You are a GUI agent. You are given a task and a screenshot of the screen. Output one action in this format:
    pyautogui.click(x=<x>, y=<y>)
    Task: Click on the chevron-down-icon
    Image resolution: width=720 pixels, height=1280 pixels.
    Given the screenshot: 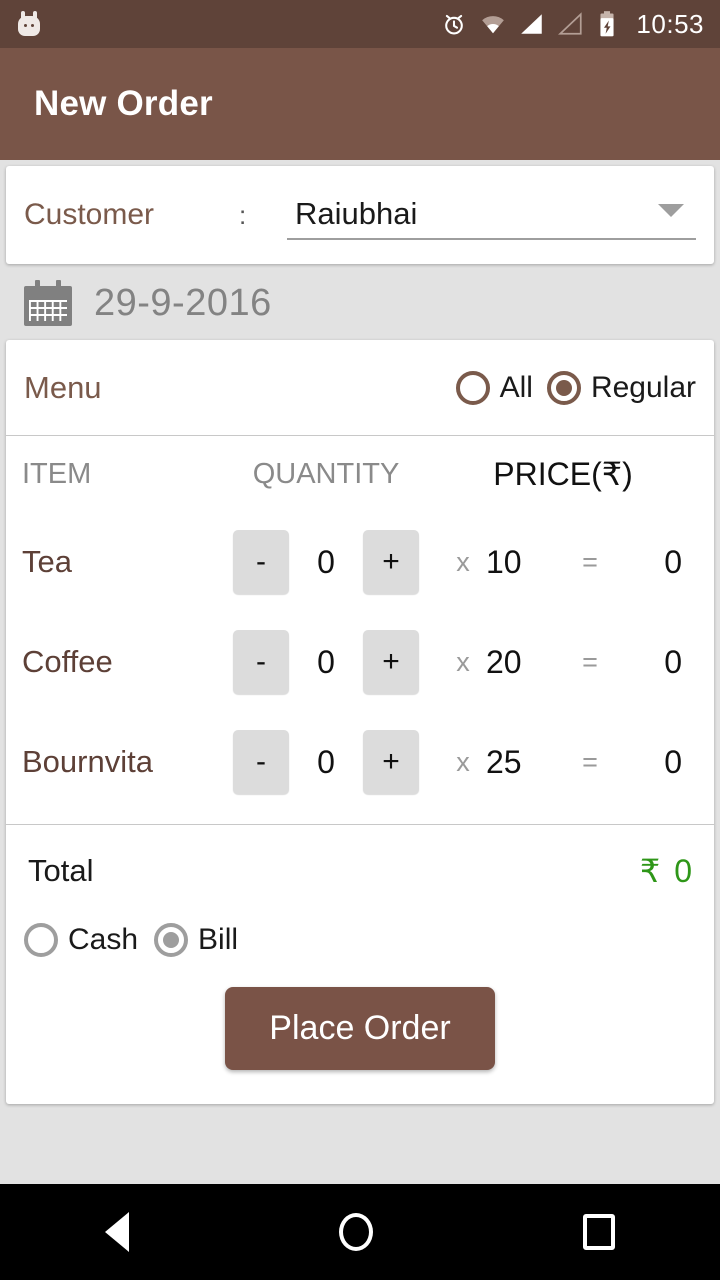 What is the action you would take?
    pyautogui.click(x=671, y=210)
    